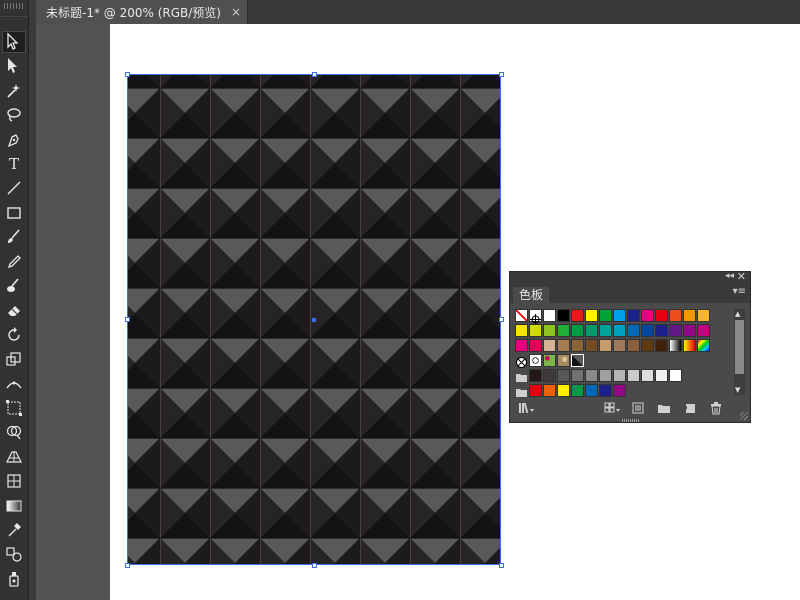 The width and height of the screenshot is (800, 600). Describe the element at coordinates (314, 74) in the screenshot. I see `resize-handle-top-center` at that location.